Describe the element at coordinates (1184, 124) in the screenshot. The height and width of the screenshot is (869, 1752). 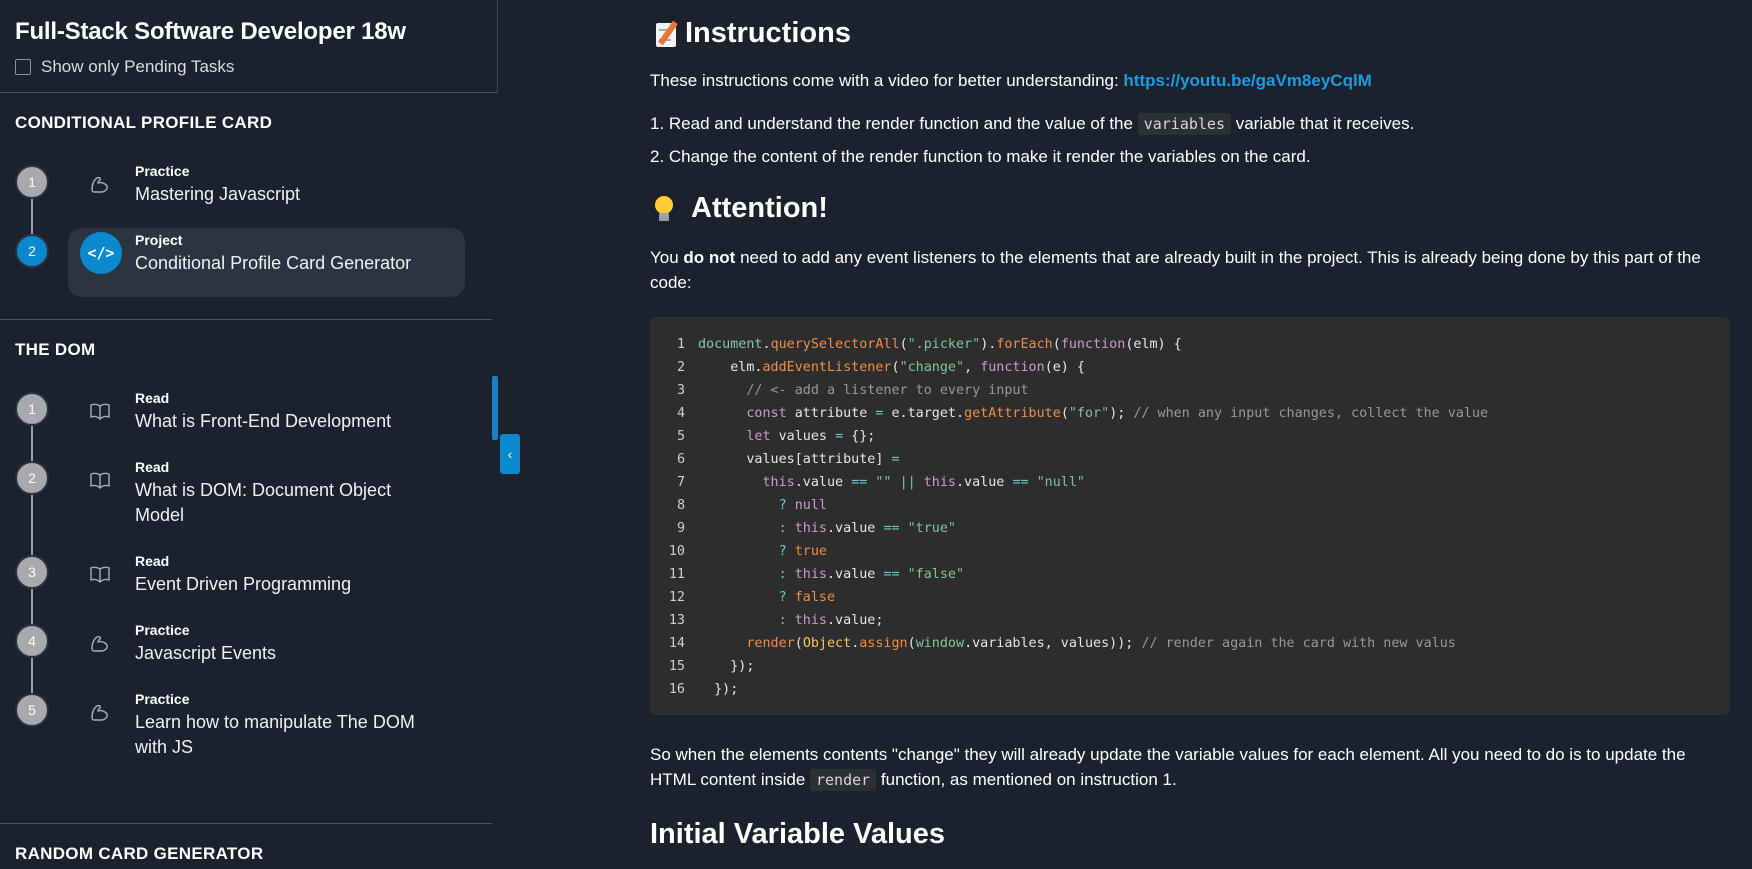
I see `inline-code: variables` at that location.